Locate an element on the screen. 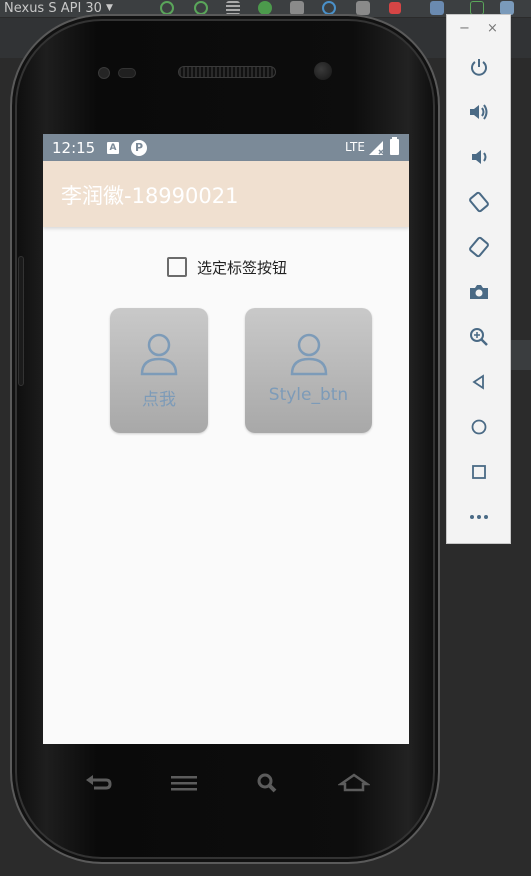 The width and height of the screenshot is (531, 876). structure-icon is located at coordinates (507, 8).